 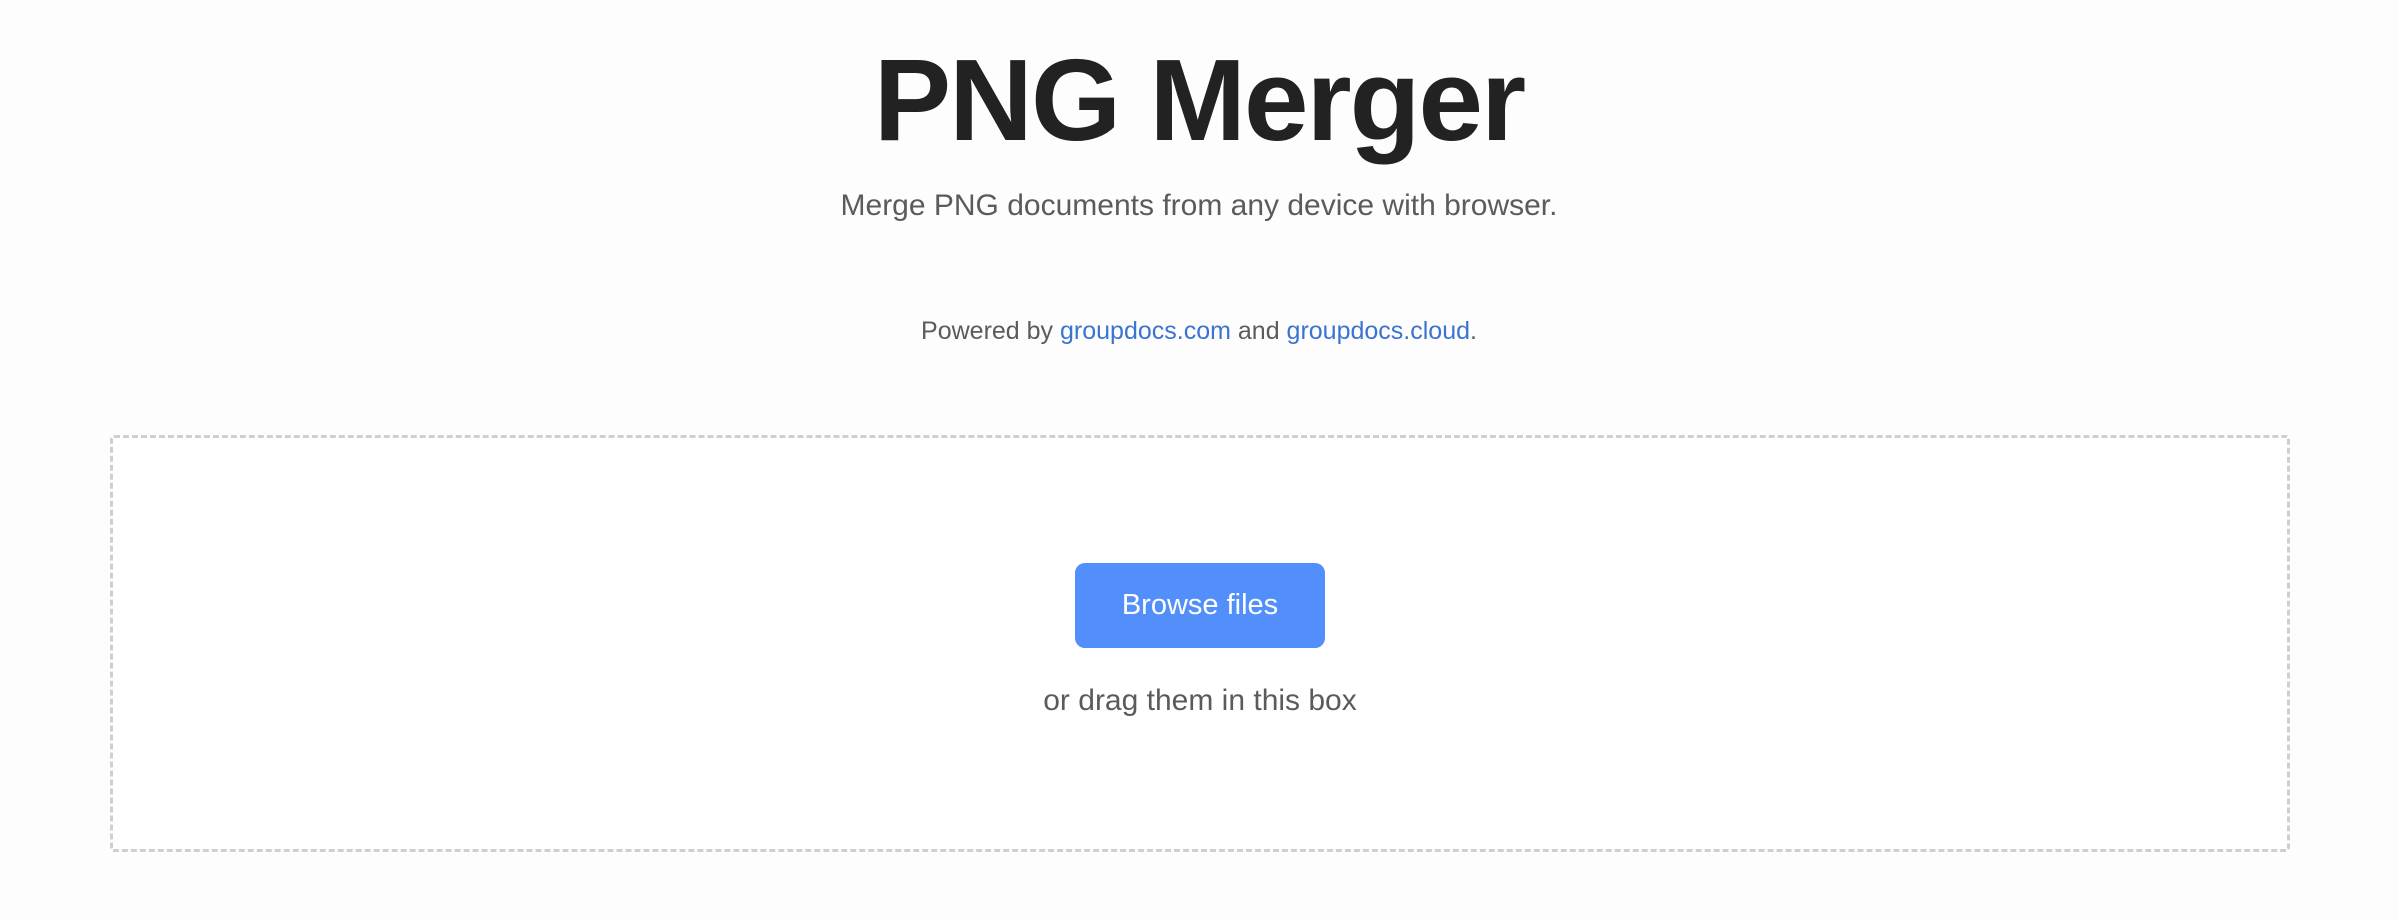 I want to click on drag-hint-text: or drag them in this box, so click(x=1200, y=700).